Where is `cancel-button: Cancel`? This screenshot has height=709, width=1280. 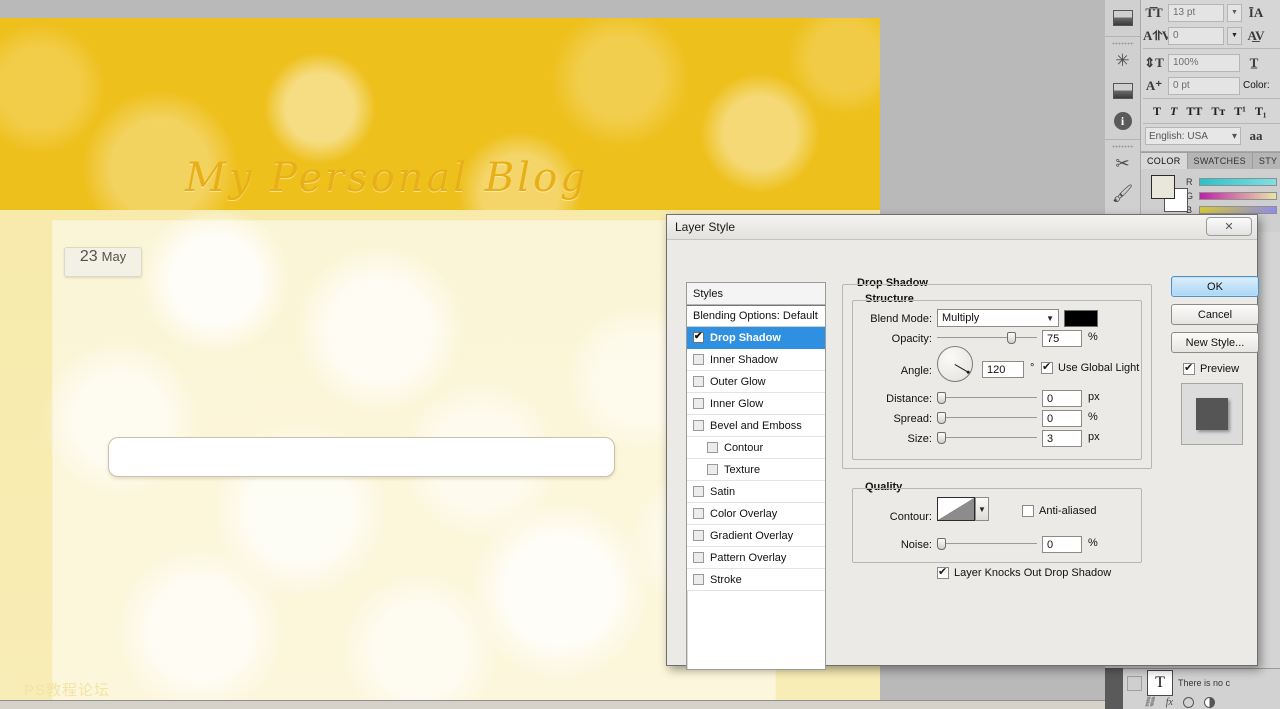
cancel-button: Cancel is located at coordinates (1215, 314).